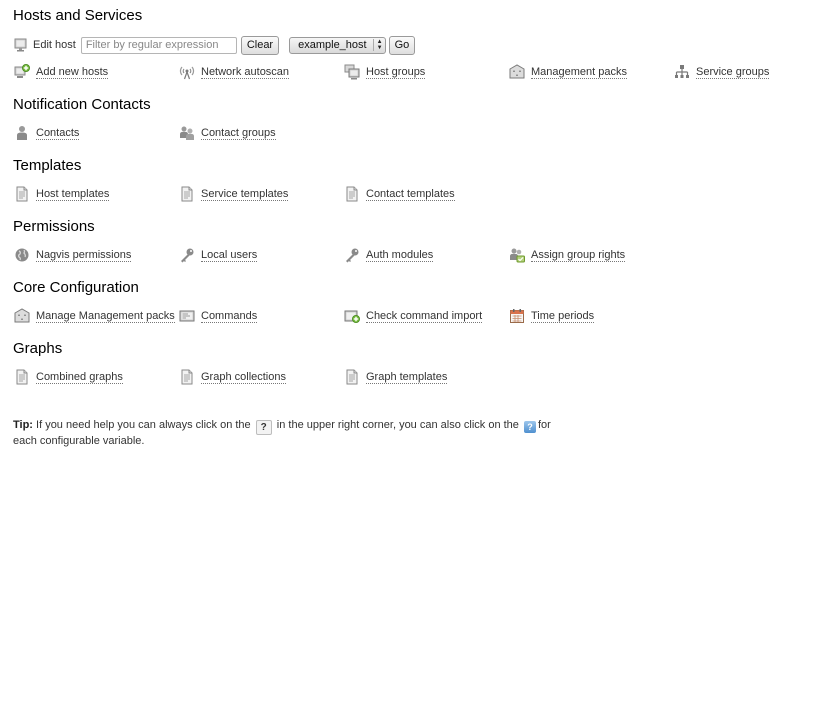 The height and width of the screenshot is (704, 823). I want to click on link-local-users: Local users, so click(218, 255).